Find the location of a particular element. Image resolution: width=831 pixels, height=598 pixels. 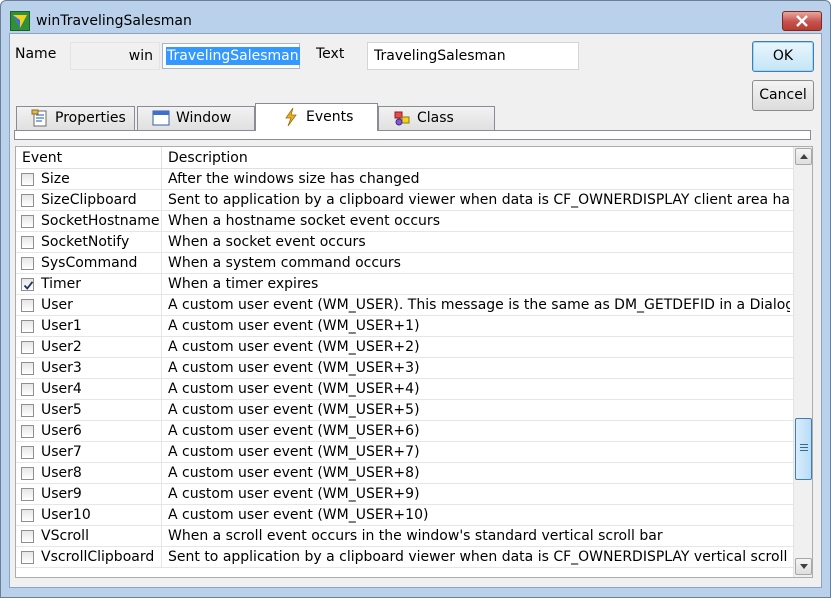

arrow-up-icon is located at coordinates (804, 156).